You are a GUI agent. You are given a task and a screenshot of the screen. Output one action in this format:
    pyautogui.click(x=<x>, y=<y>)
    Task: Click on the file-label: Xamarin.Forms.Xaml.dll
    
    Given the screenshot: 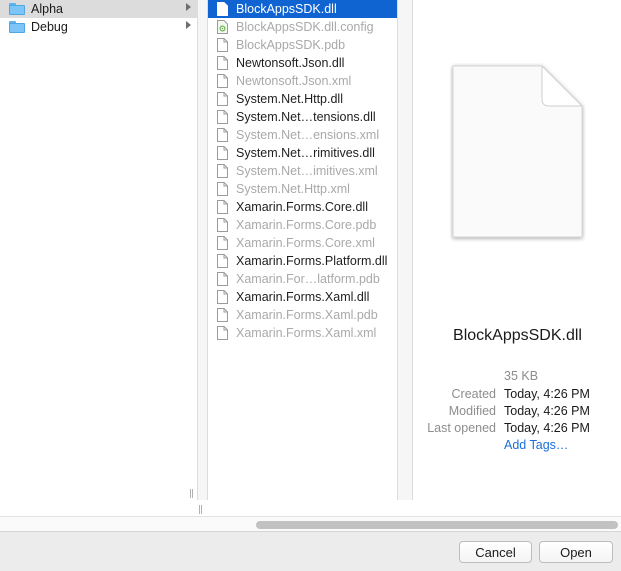 What is the action you would take?
    pyautogui.click(x=303, y=297)
    